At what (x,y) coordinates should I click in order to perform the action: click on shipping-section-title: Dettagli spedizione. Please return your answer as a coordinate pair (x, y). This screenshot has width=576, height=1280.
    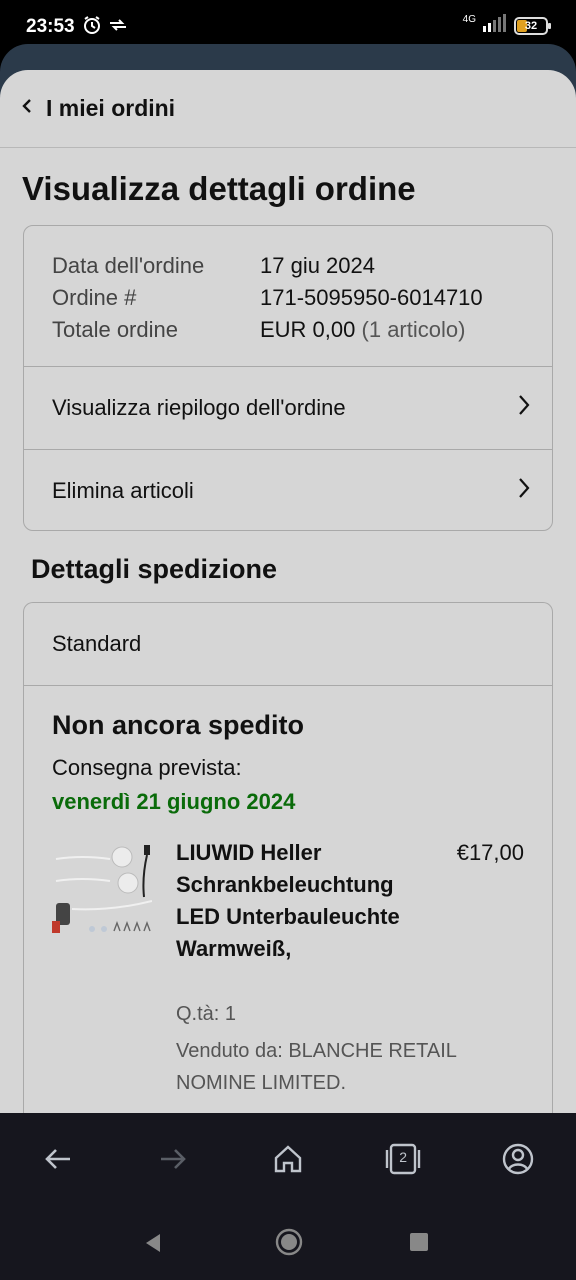
    Looking at the image, I should click on (154, 569).